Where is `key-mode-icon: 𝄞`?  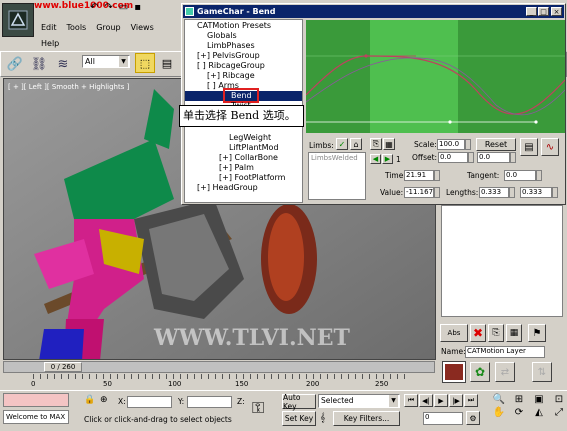 key-mode-icon: 𝄞 is located at coordinates (322, 418).